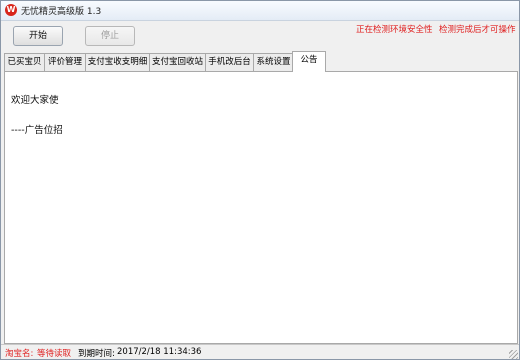 Image resolution: width=520 pixels, height=360 pixels. What do you see at coordinates (37, 130) in the screenshot?
I see `notice-line-ad: ----广告位招` at bounding box center [37, 130].